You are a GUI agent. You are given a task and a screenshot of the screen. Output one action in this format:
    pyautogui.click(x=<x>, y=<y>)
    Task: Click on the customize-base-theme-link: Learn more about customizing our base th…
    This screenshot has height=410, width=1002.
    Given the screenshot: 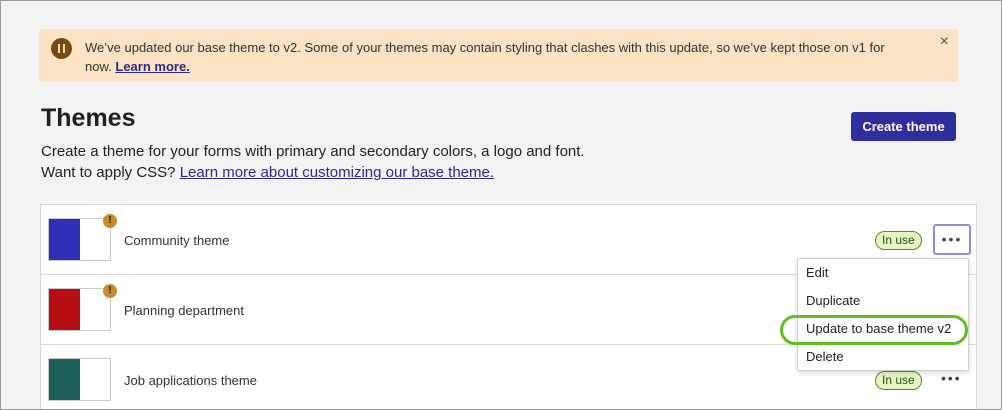 What is the action you would take?
    pyautogui.click(x=337, y=172)
    